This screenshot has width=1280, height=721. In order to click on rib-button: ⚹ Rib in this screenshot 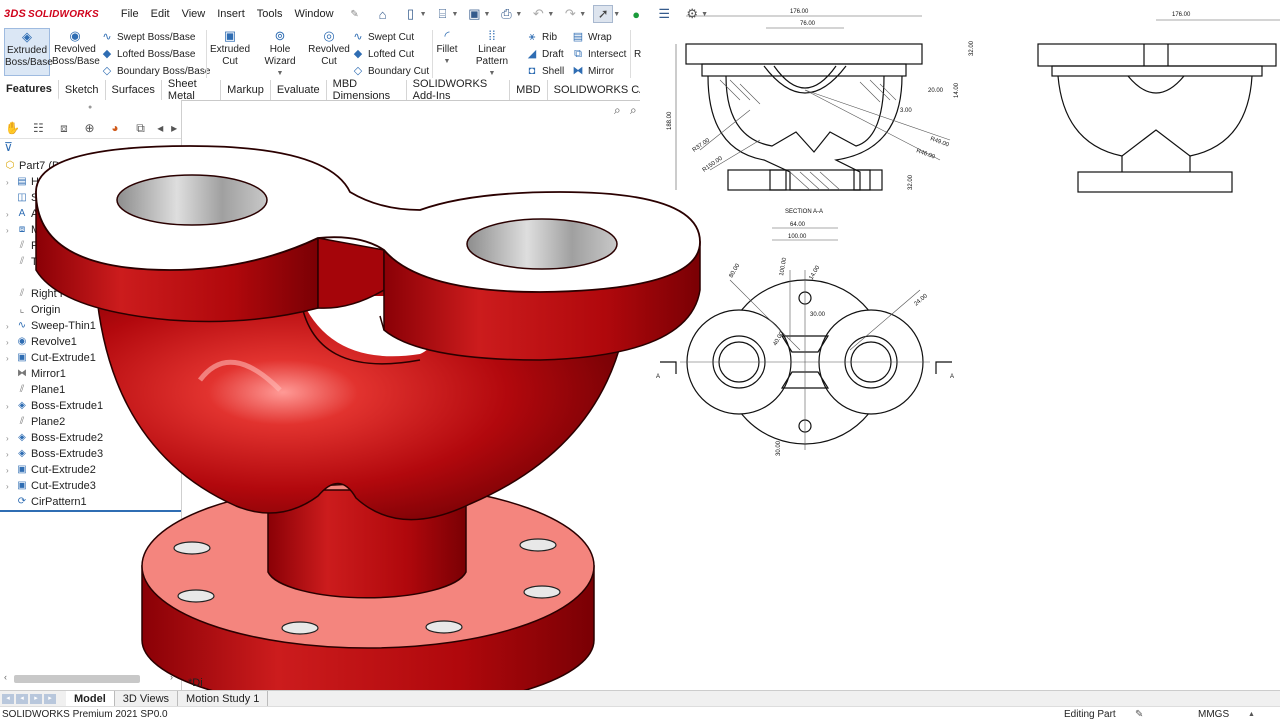, I will do `click(541, 37)`.